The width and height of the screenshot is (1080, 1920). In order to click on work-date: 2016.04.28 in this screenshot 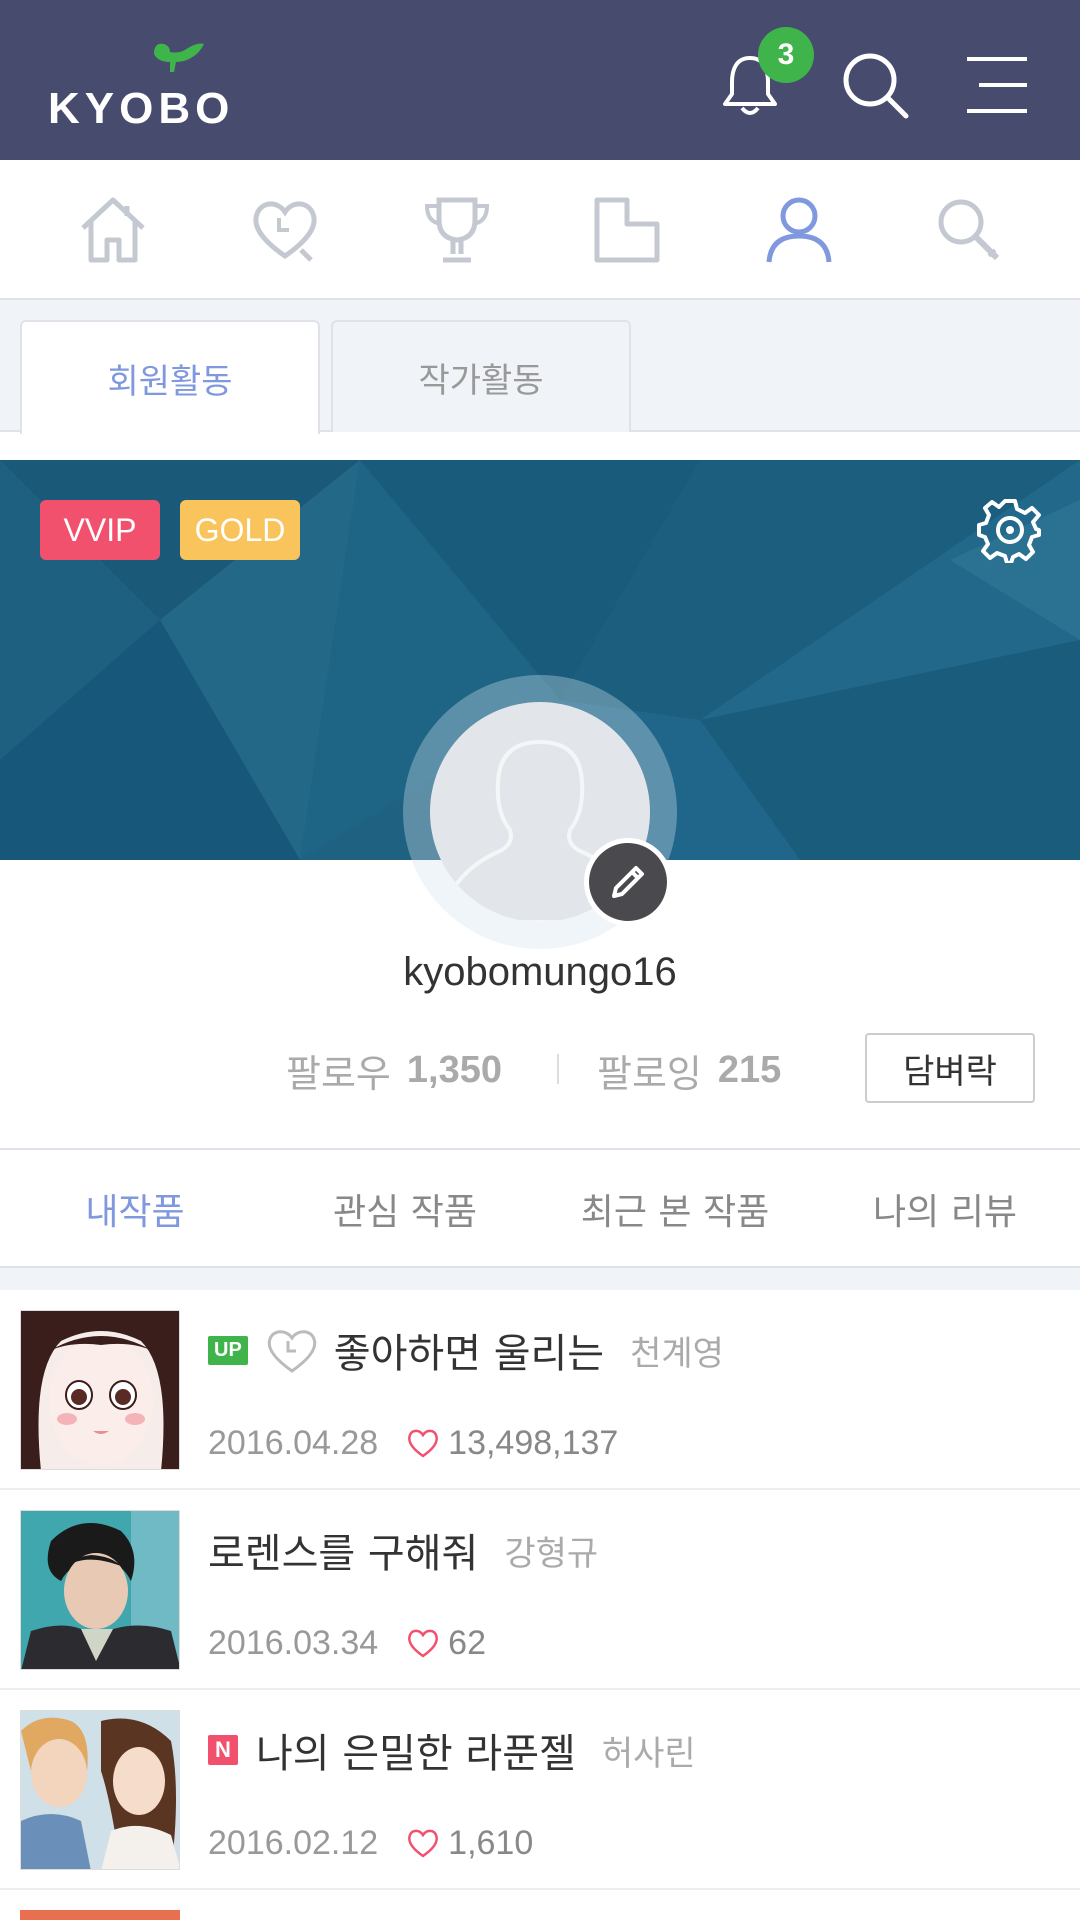, I will do `click(293, 1442)`.